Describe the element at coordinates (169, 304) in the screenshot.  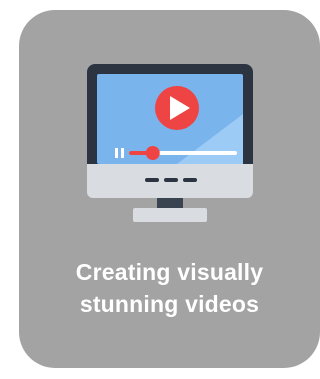
I see `caption-line-2: stunning videos` at that location.